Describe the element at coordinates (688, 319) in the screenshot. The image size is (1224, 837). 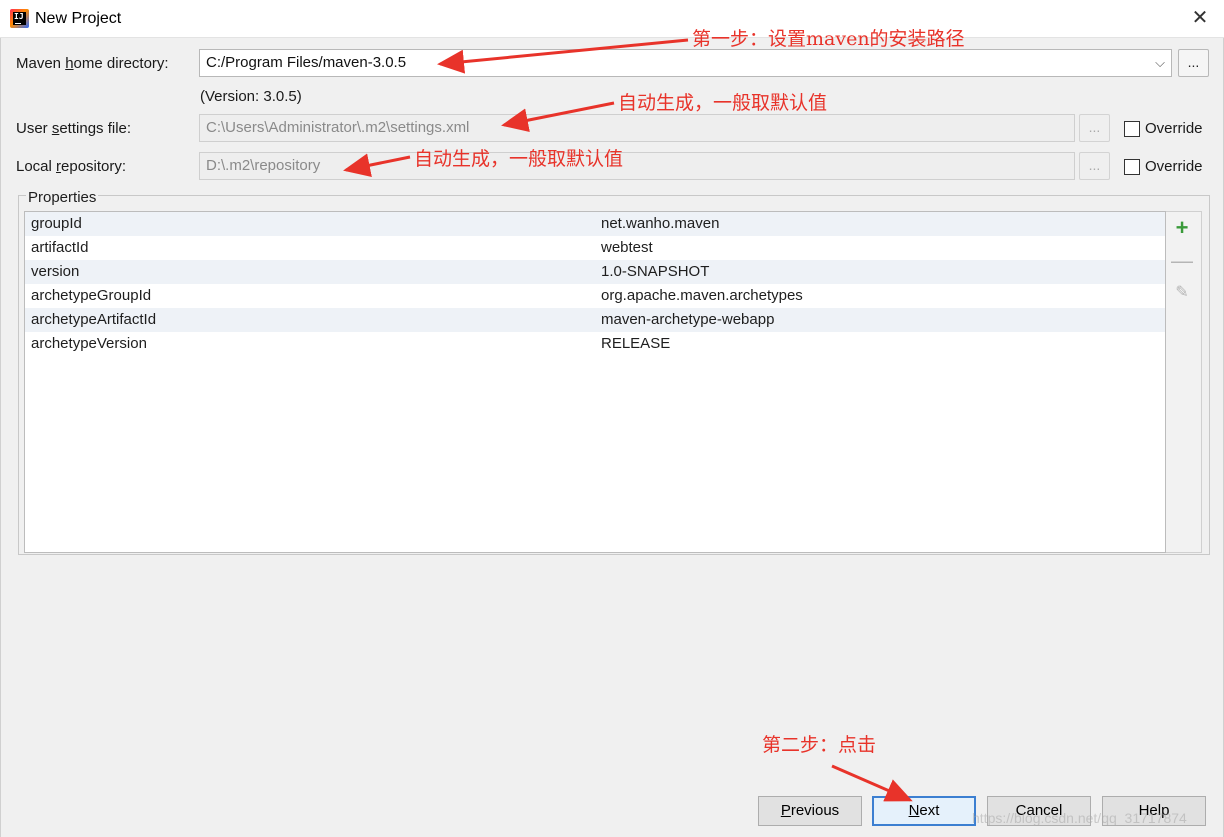
I see `property-value: maven-archetype-webapp` at that location.